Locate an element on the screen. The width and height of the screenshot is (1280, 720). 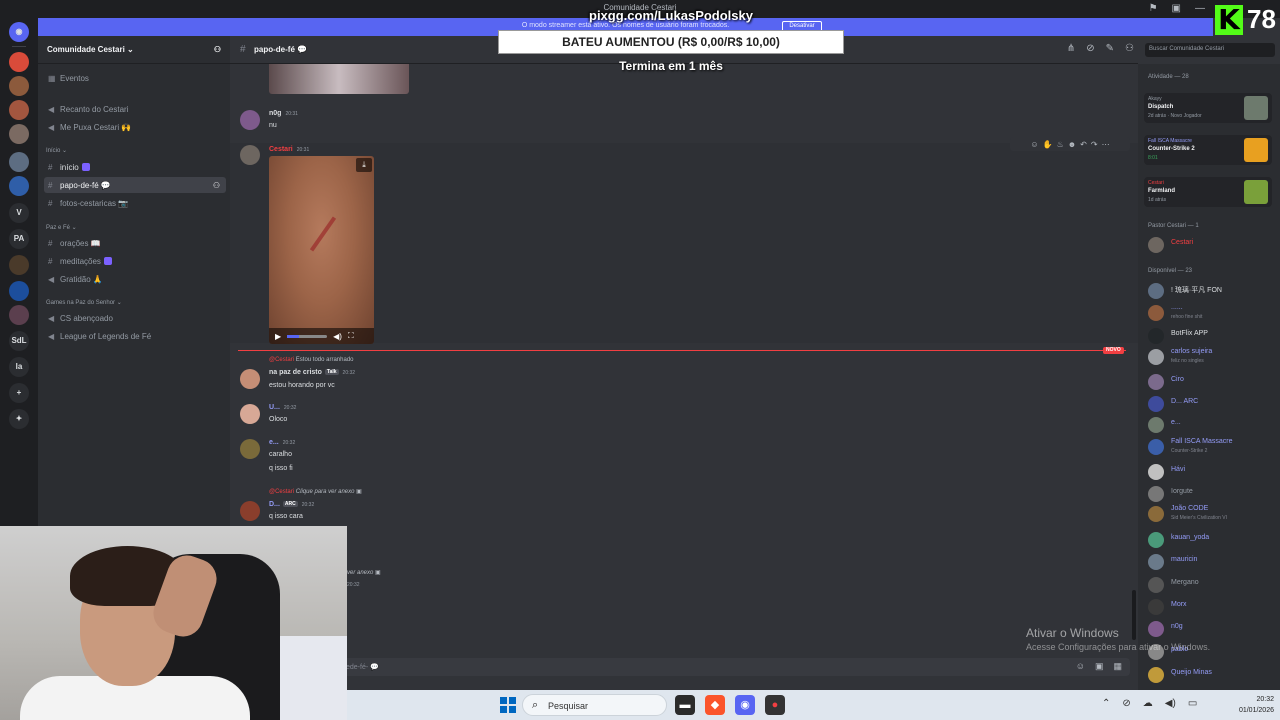
server-v: V is located at coordinates (19, 213).